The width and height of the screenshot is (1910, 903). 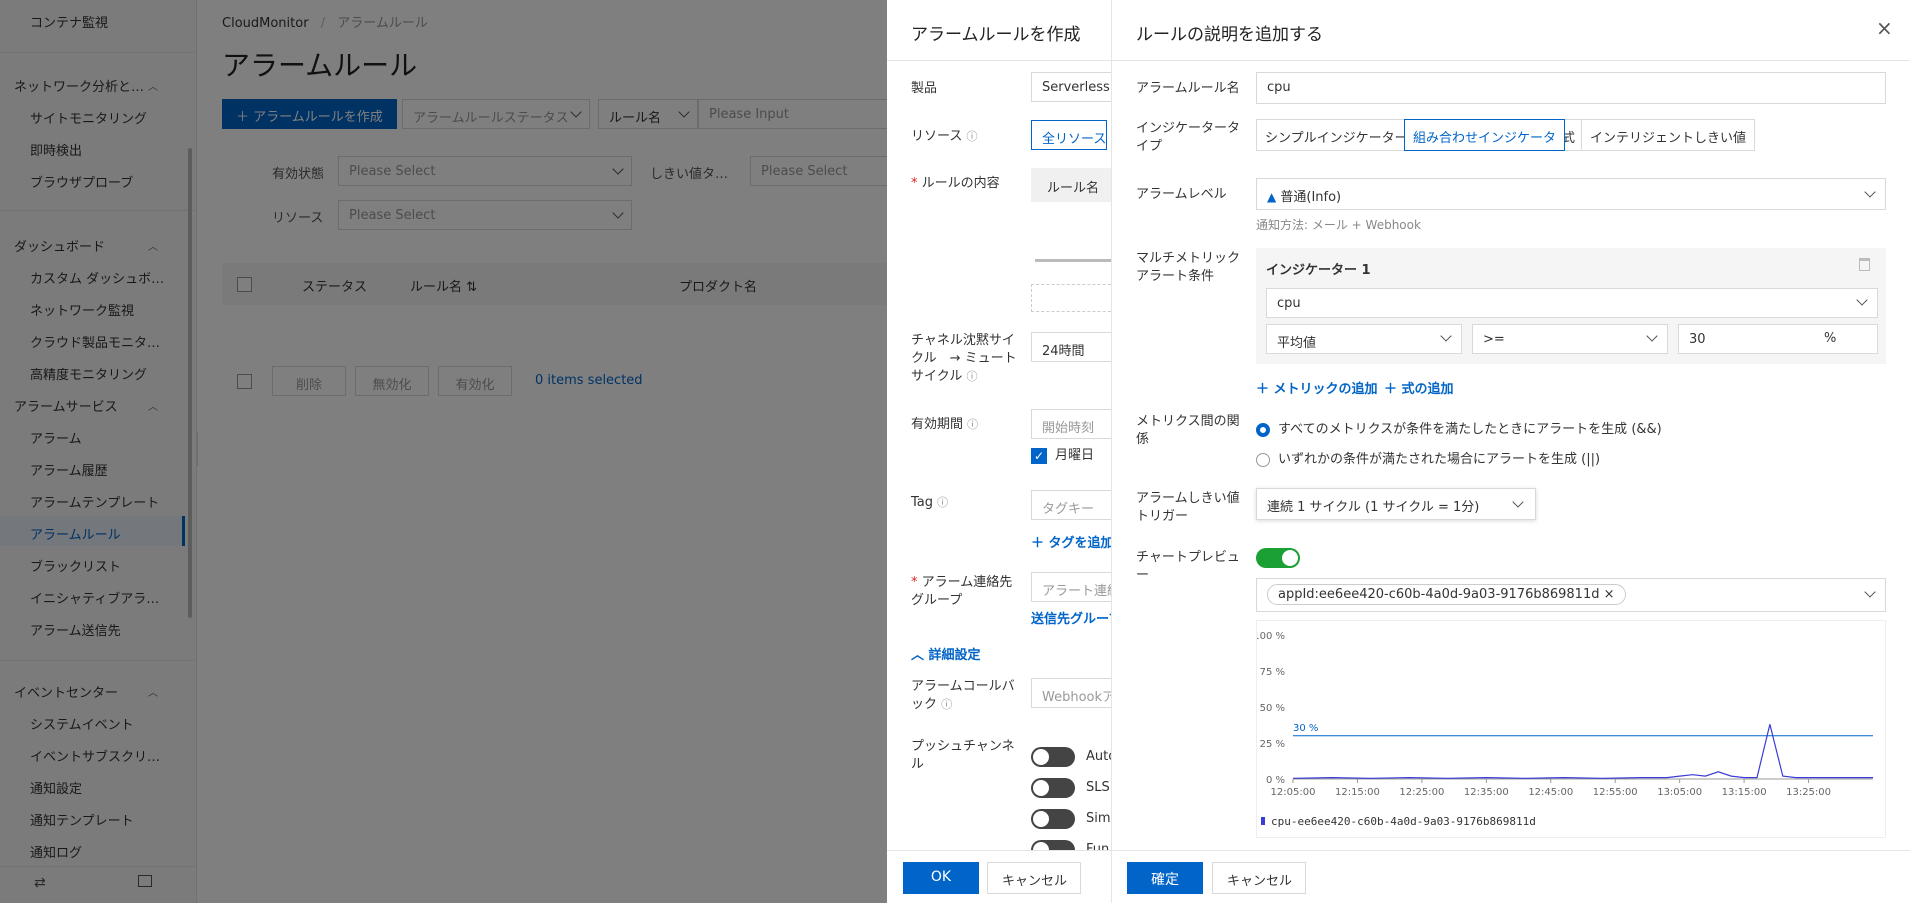 What do you see at coordinates (1053, 757) in the screenshot?
I see `push-toggle-auto` at bounding box center [1053, 757].